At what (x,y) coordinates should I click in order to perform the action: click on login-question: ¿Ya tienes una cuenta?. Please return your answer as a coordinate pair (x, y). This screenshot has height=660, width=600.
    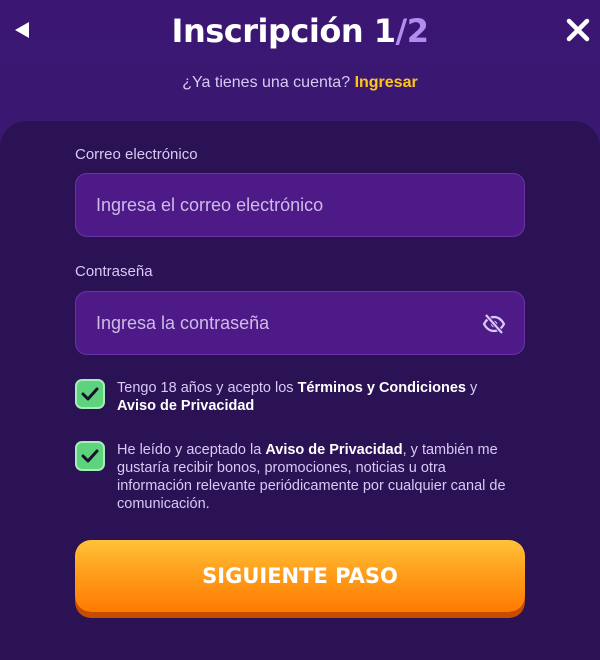
    Looking at the image, I should click on (266, 82).